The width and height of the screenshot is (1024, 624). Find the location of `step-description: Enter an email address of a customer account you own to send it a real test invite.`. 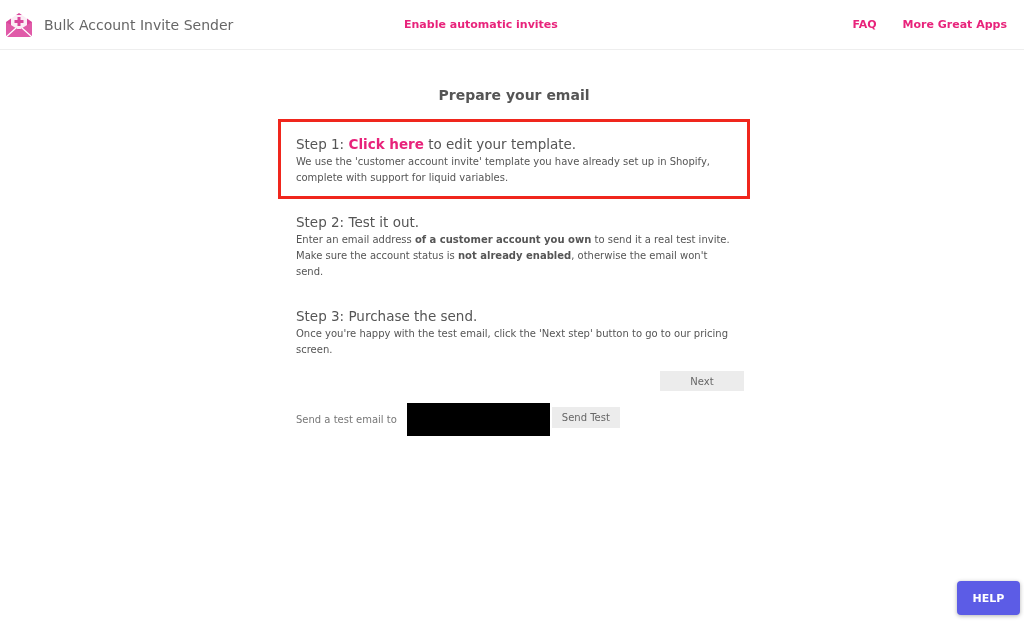

step-description: Enter an email address of a customer account you own to send it a real test invite. is located at coordinates (513, 240).